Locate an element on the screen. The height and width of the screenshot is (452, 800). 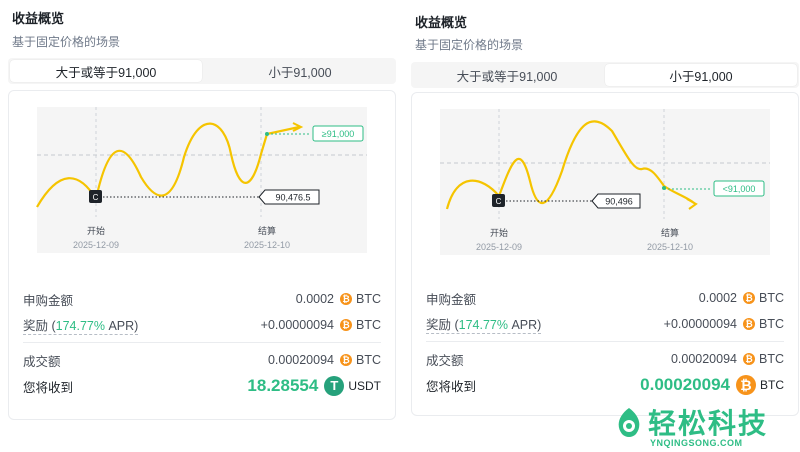
receive-unit: BTC is located at coordinates (772, 385).